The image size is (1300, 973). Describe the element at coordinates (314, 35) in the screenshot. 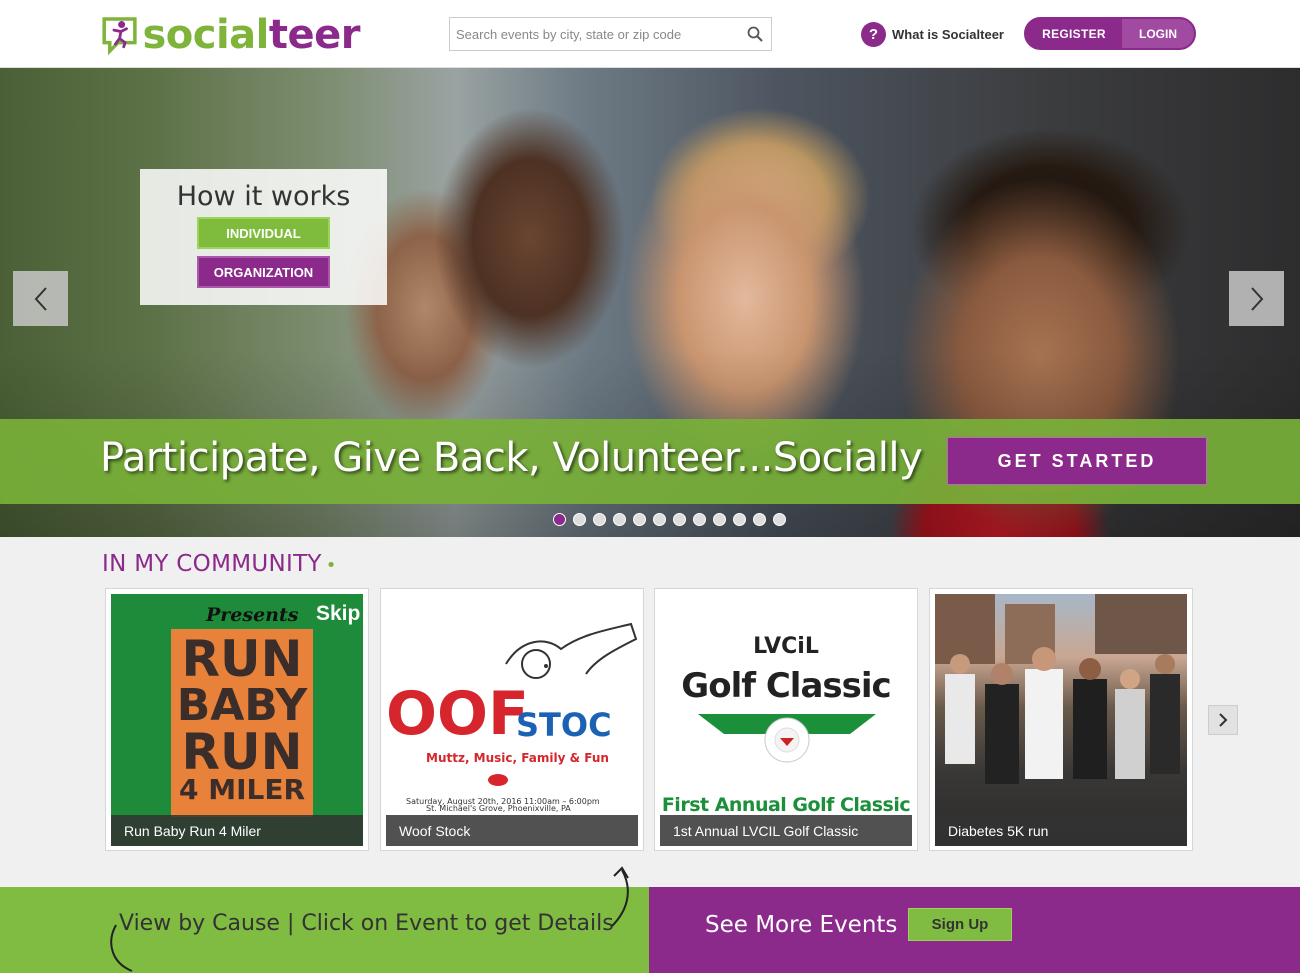

I see `logo-text-teer: teer` at that location.